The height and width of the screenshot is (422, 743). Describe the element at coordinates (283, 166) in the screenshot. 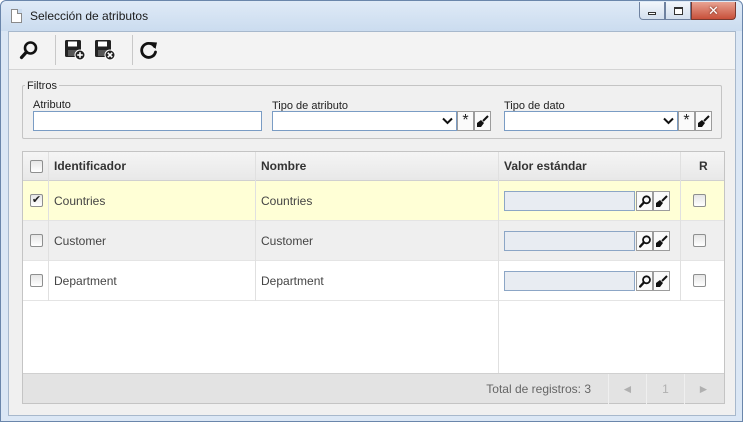

I see `column-header-name: Nombre` at that location.